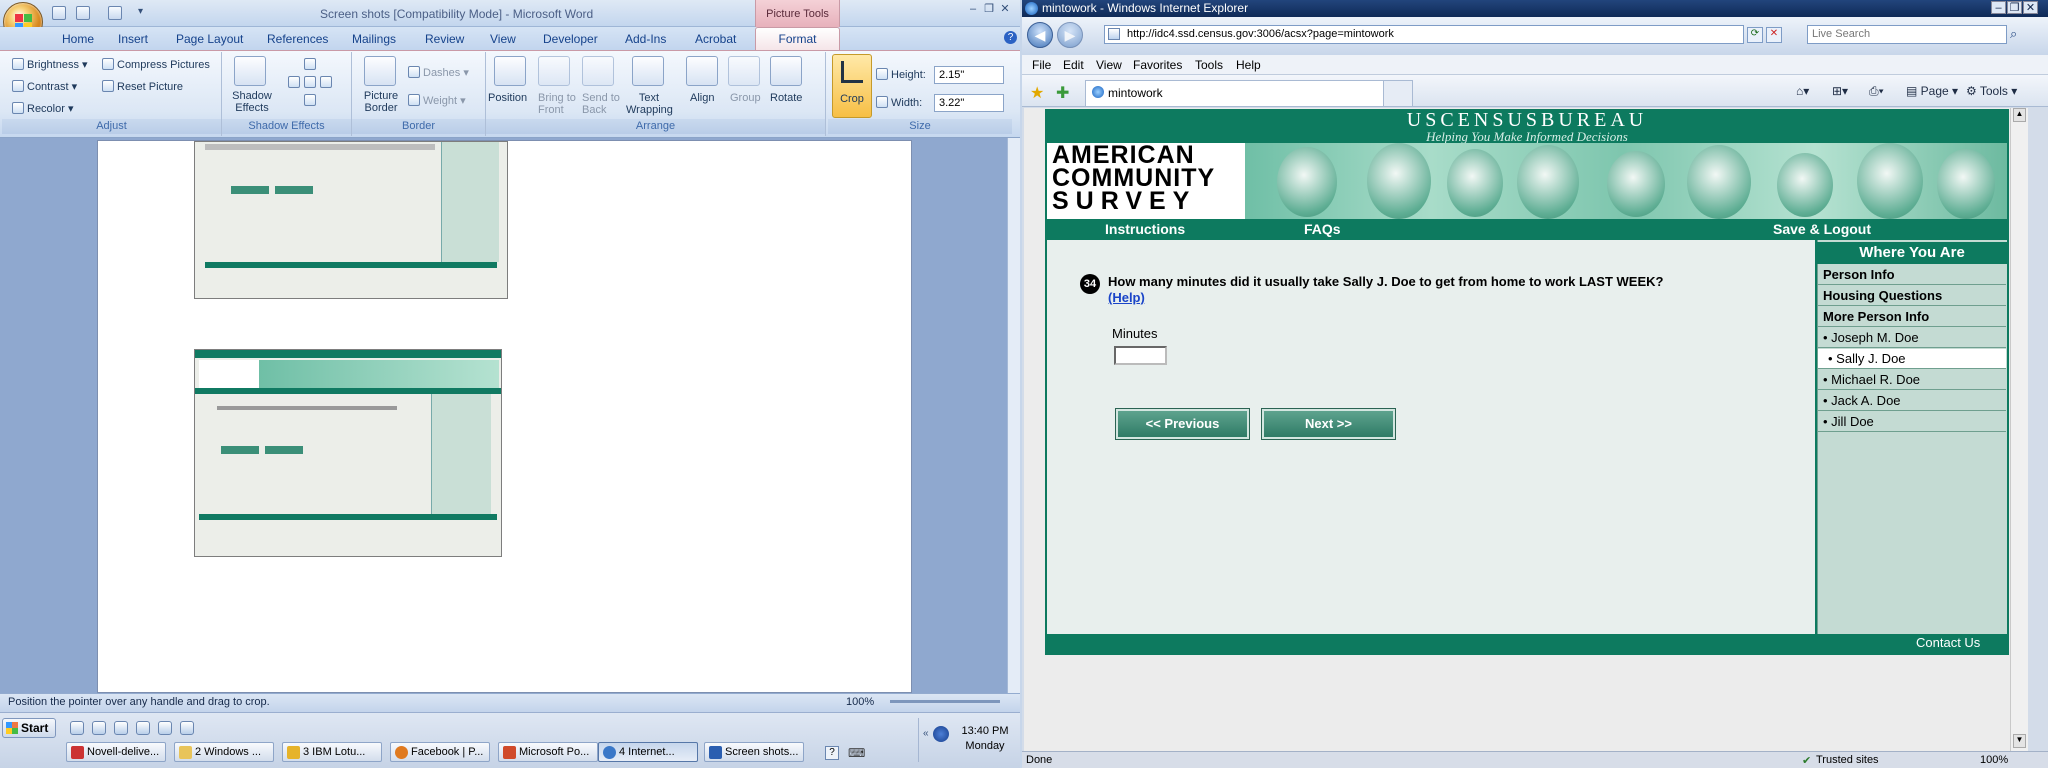 The height and width of the screenshot is (768, 2048). Describe the element at coordinates (2019, 741) in the screenshot. I see `scroll-down-icon: ▼` at that location.